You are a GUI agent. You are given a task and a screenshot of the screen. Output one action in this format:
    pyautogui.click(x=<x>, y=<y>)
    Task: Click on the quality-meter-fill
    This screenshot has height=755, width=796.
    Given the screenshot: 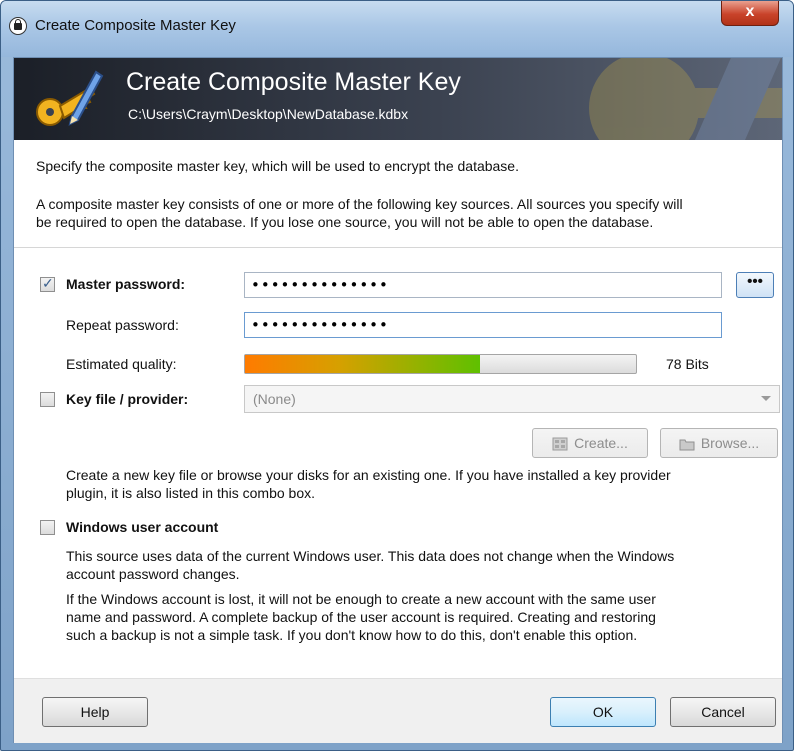 What is the action you would take?
    pyautogui.click(x=362, y=364)
    